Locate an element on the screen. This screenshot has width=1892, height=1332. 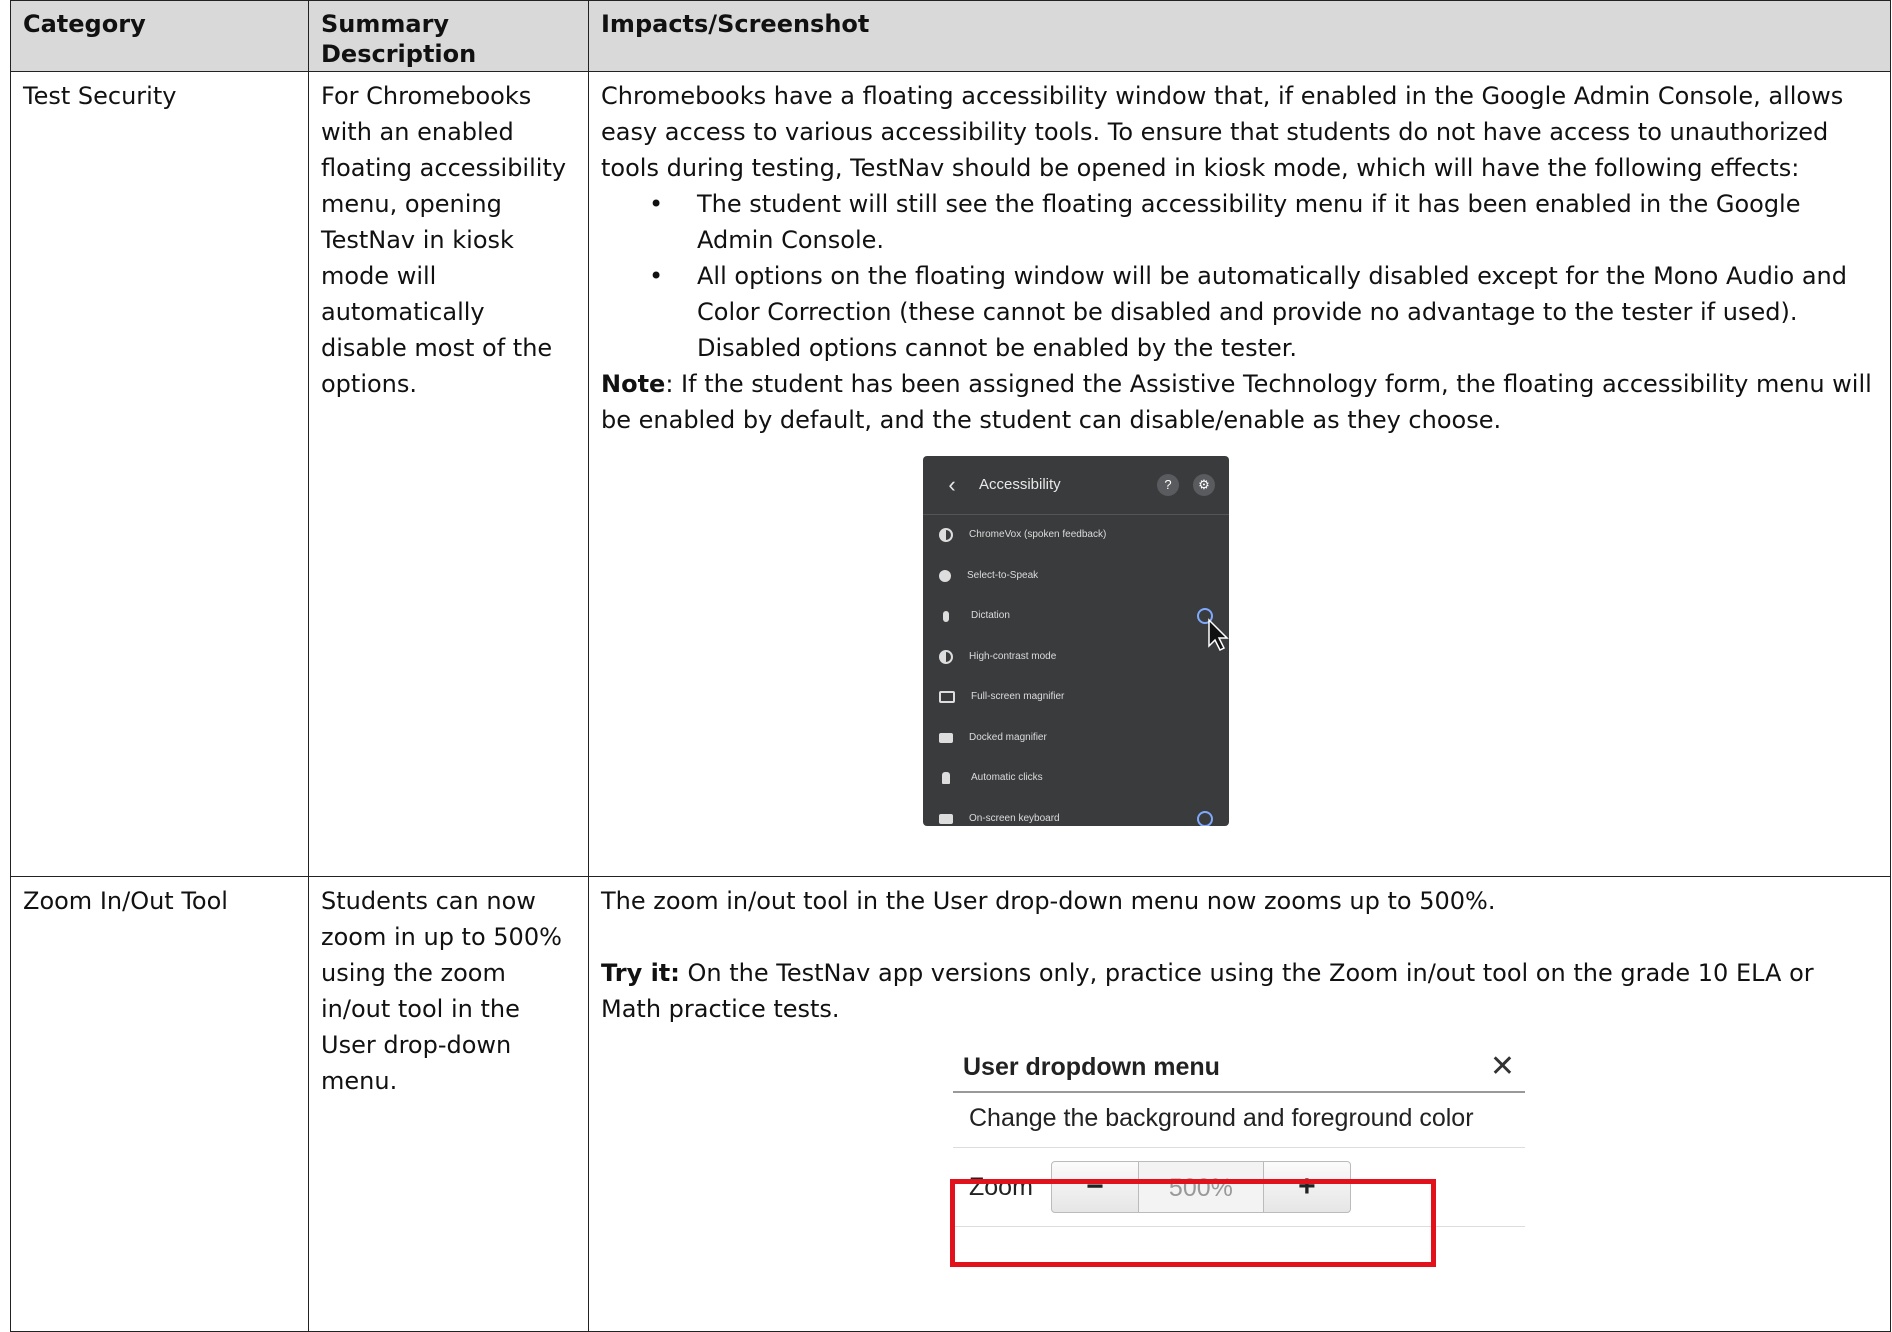
accessibility-item: Select-to-Speak is located at coordinates (1076, 576).